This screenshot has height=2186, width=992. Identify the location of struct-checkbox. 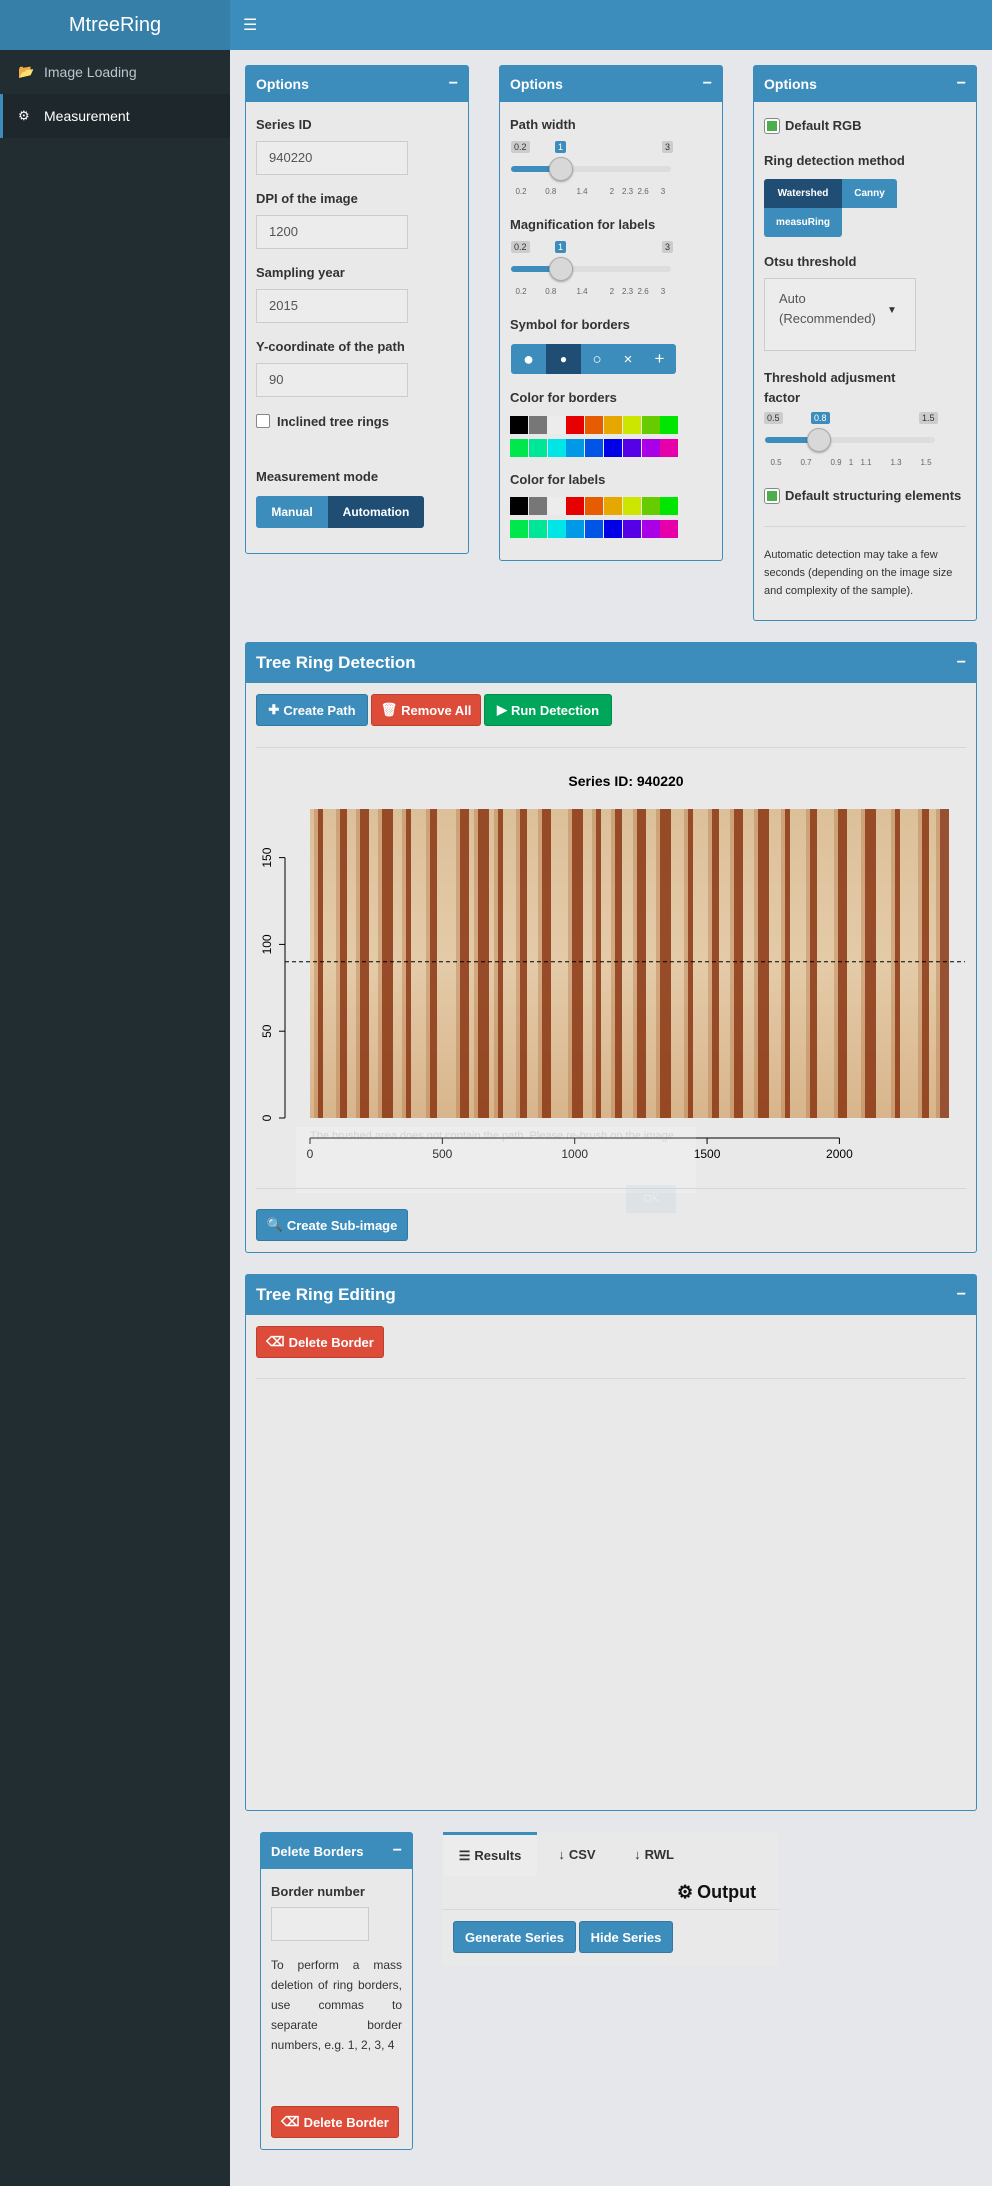
(772, 496).